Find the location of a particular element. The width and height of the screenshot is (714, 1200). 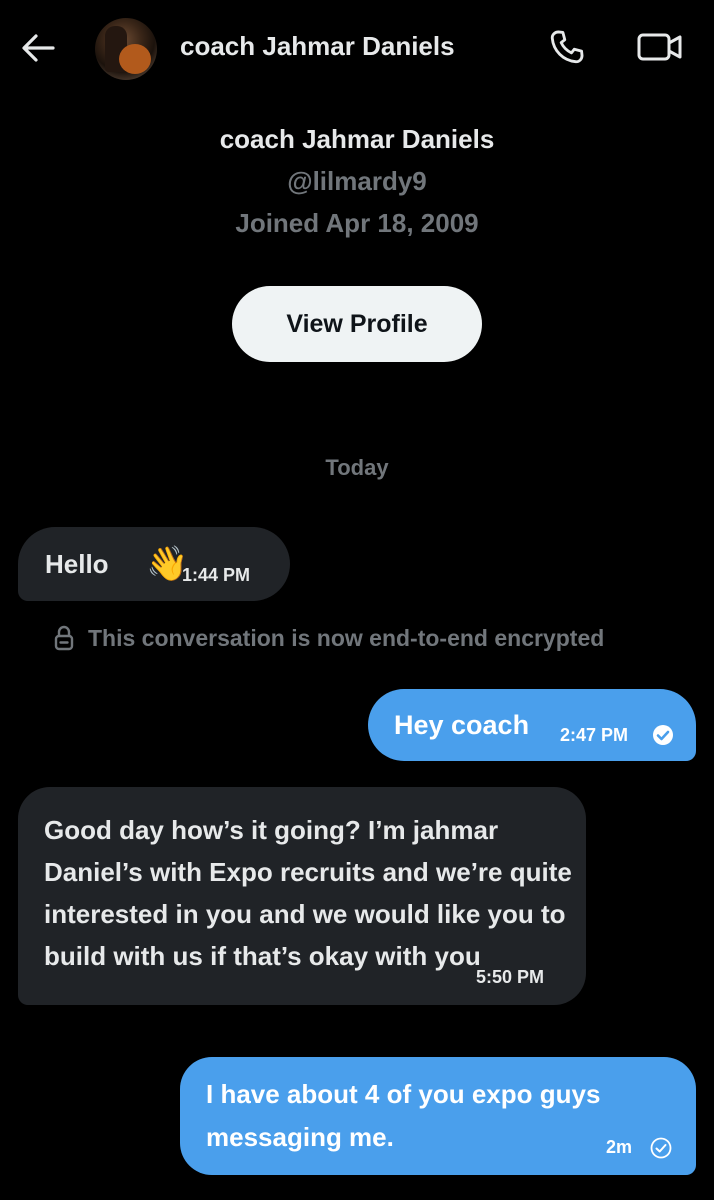

conversation-header: coach Jahmar Daniels is located at coordinates (357, 48).